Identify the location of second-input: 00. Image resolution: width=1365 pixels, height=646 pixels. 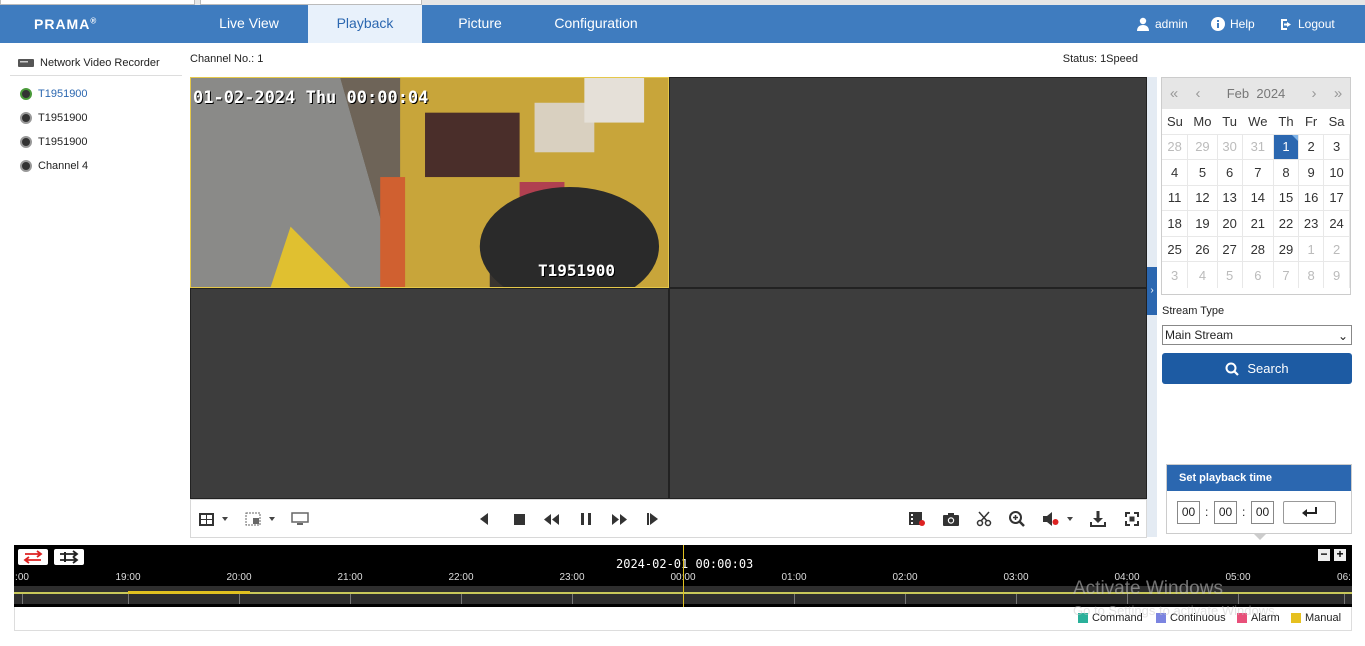
(1262, 512).